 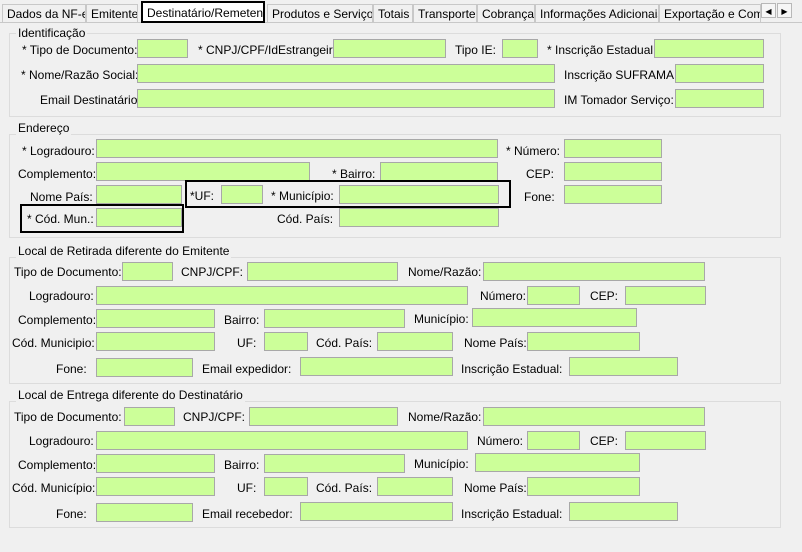 What do you see at coordinates (144, 367) in the screenshot?
I see `retirada-fone-input` at bounding box center [144, 367].